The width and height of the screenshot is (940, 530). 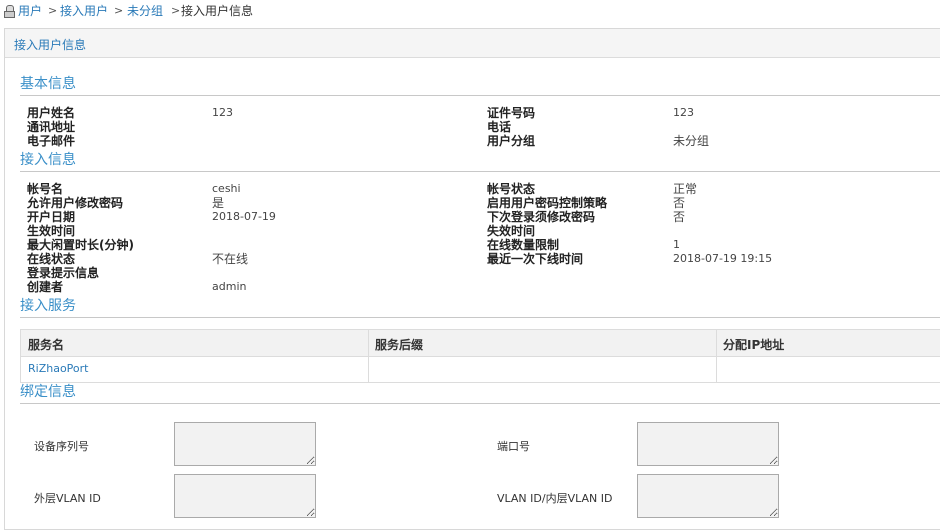 What do you see at coordinates (229, 286) in the screenshot?
I see `creator-value: admin` at bounding box center [229, 286].